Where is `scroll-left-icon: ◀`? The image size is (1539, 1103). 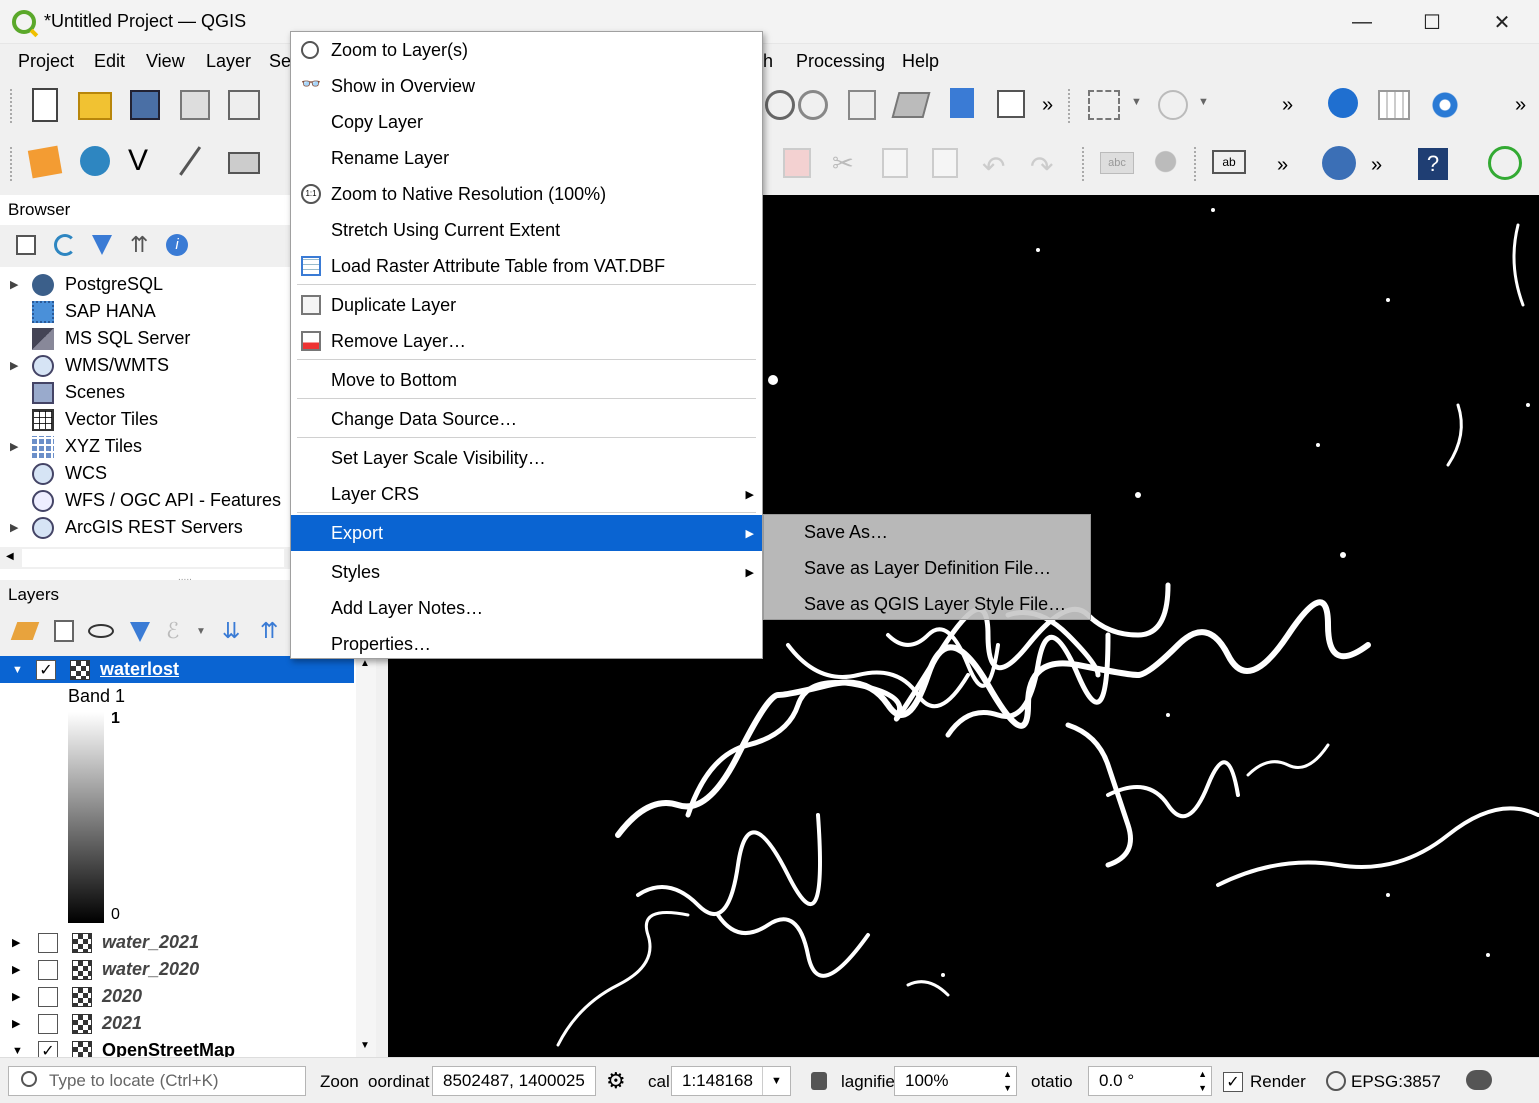 scroll-left-icon: ◀ is located at coordinates (10, 556).